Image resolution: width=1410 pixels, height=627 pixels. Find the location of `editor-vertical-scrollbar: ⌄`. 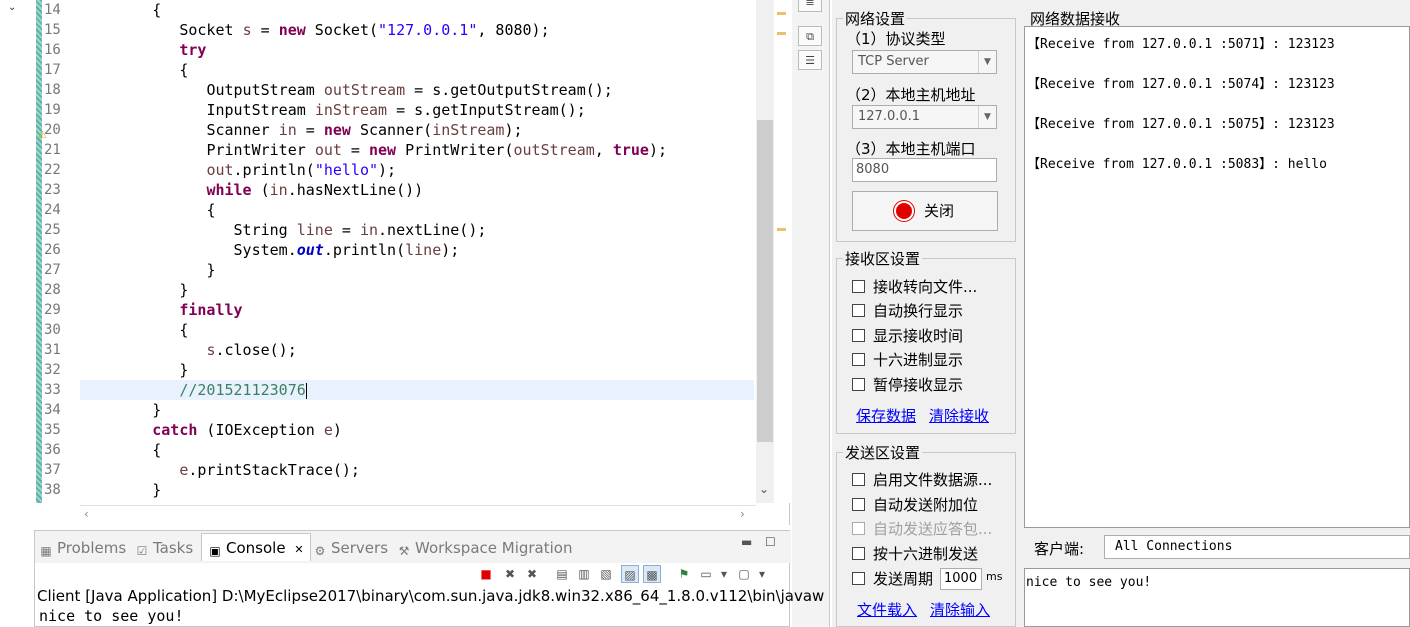

editor-vertical-scrollbar: ⌄ is located at coordinates (765, 251).